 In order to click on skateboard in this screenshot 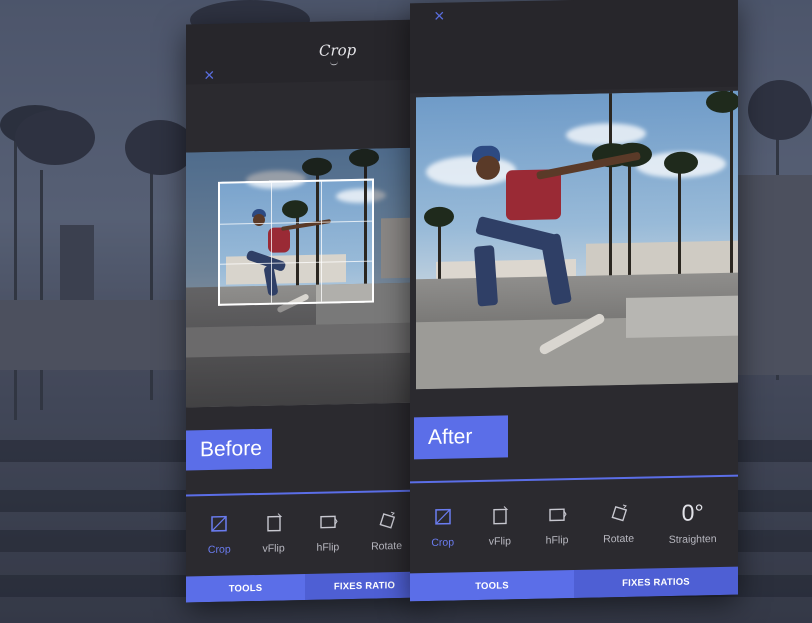, I will do `click(572, 334)`.